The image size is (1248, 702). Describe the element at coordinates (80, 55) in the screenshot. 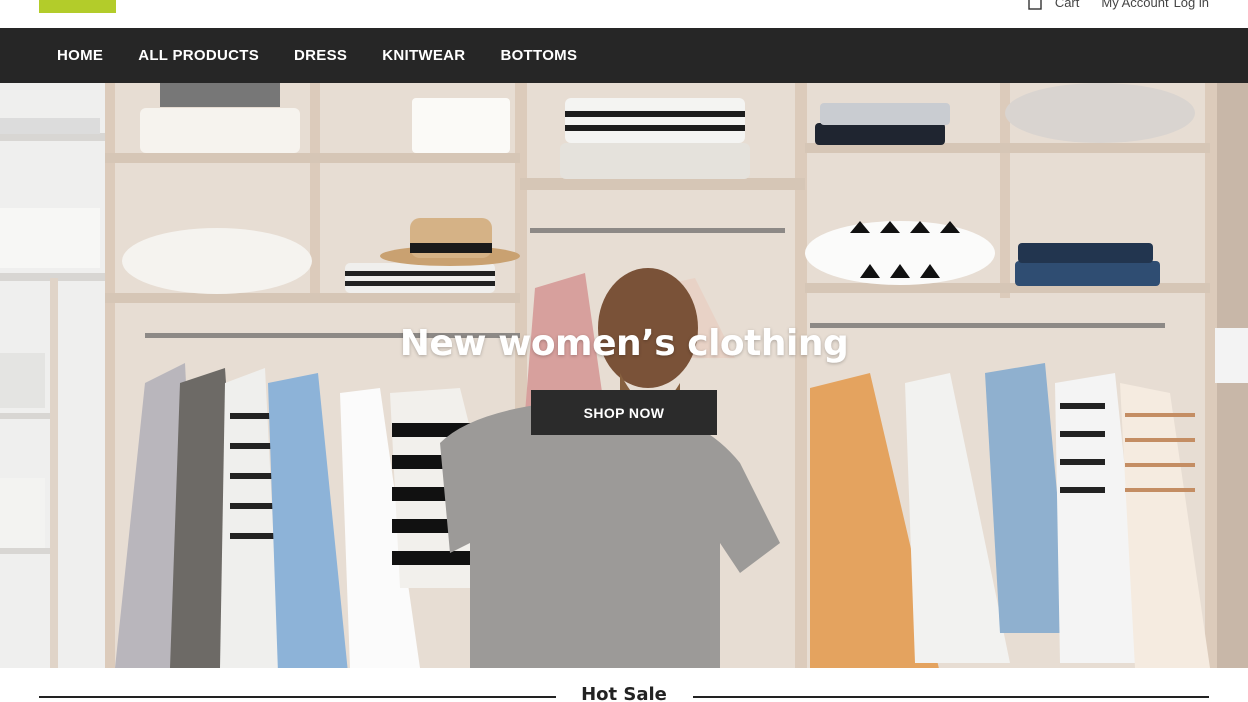

I see `nav-item-home: HOME` at that location.